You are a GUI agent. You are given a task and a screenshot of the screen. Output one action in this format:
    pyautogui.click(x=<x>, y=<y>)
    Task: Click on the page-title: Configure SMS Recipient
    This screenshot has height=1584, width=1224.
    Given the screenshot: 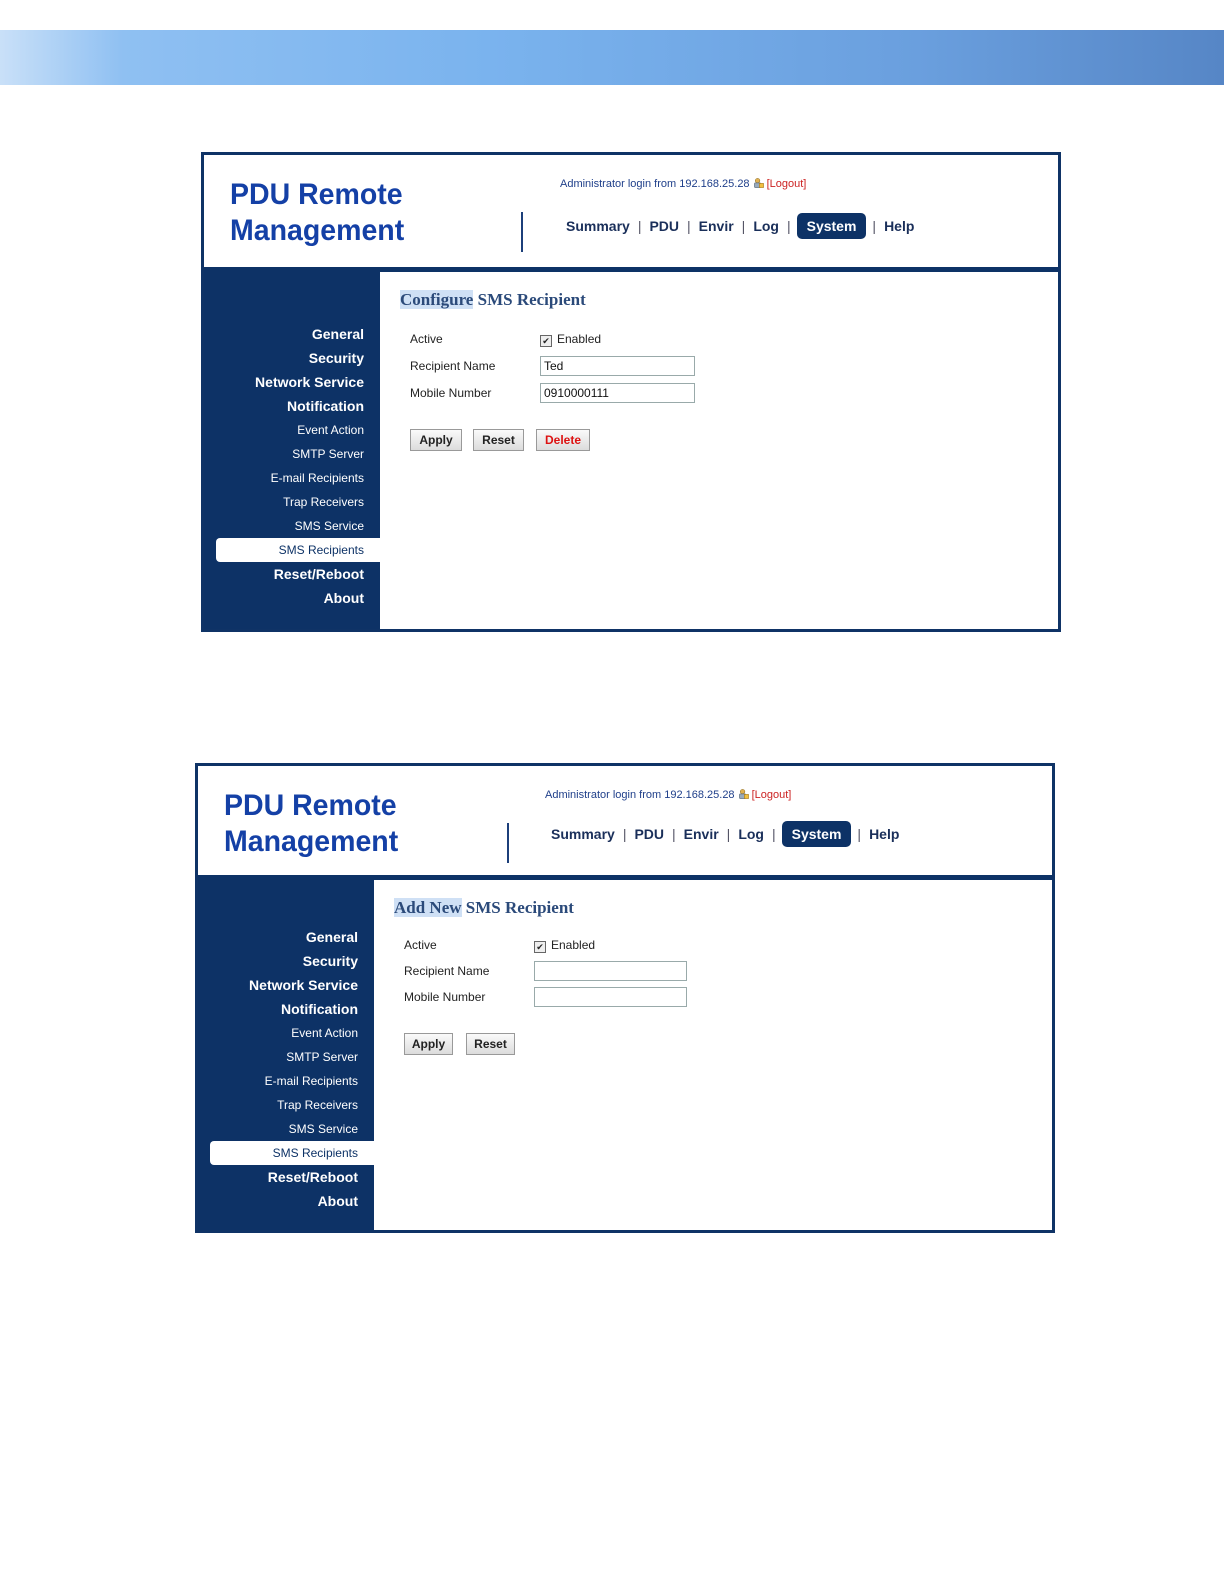 What is the action you would take?
    pyautogui.click(x=493, y=300)
    